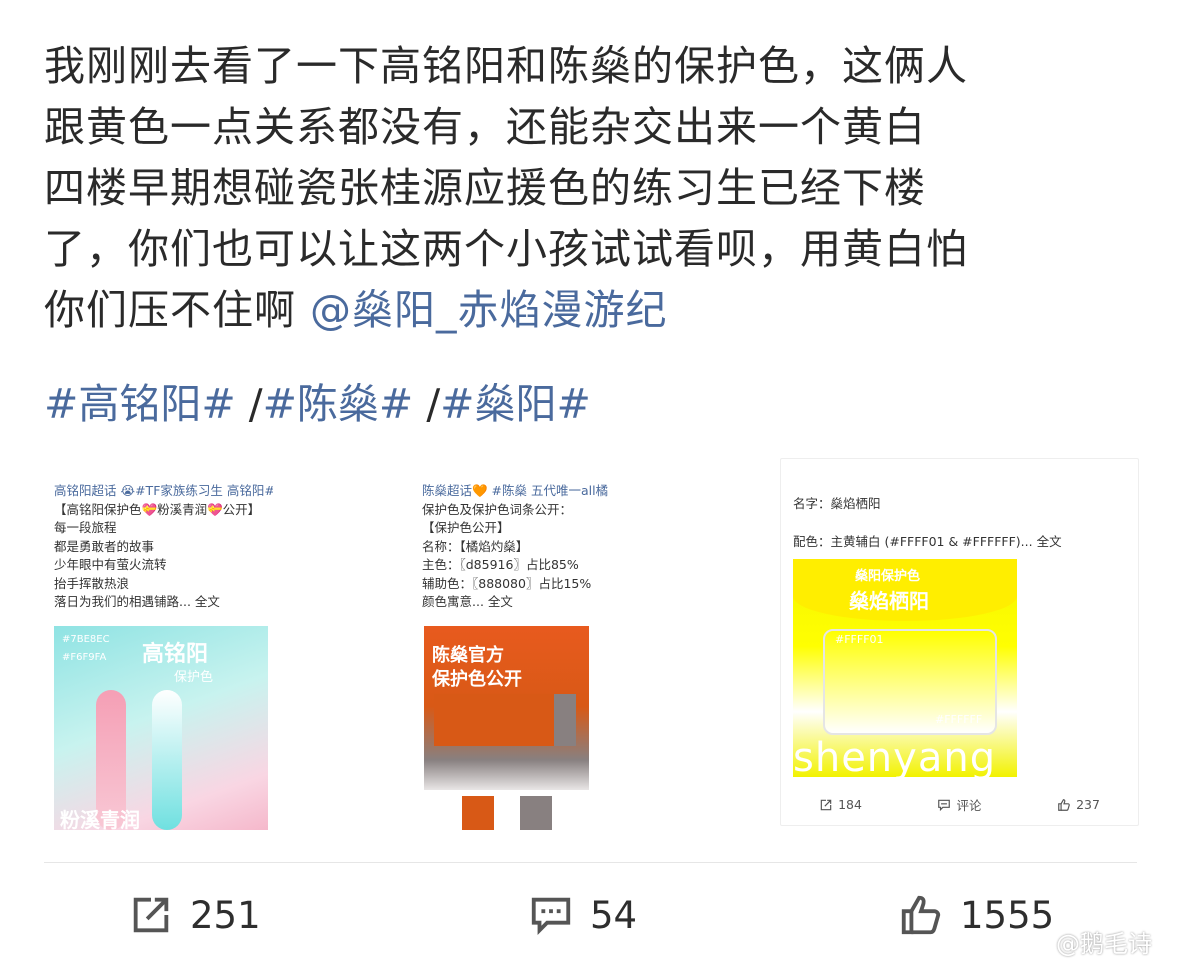 The height and width of the screenshot is (967, 1179). I want to click on thumbnail-like-button: 237, so click(1078, 804).